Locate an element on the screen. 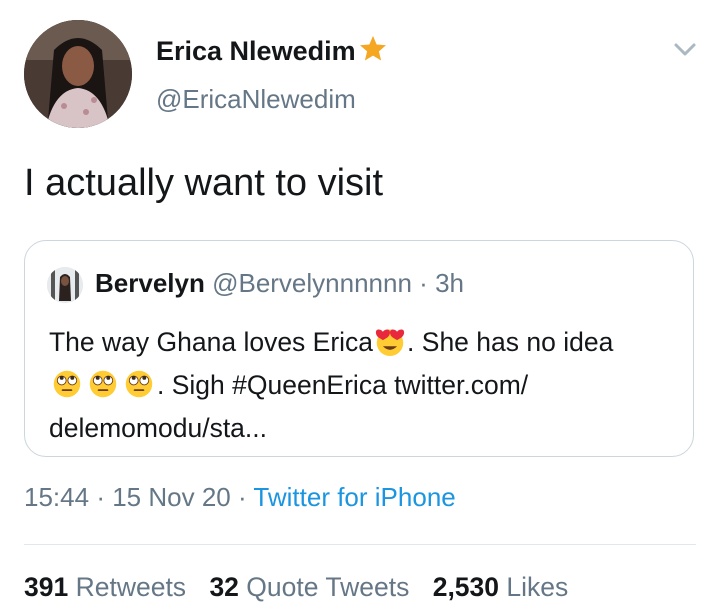 Image resolution: width=720 pixels, height=613 pixels. tweet-source-link: Twitter for iPhone is located at coordinates (354, 497).